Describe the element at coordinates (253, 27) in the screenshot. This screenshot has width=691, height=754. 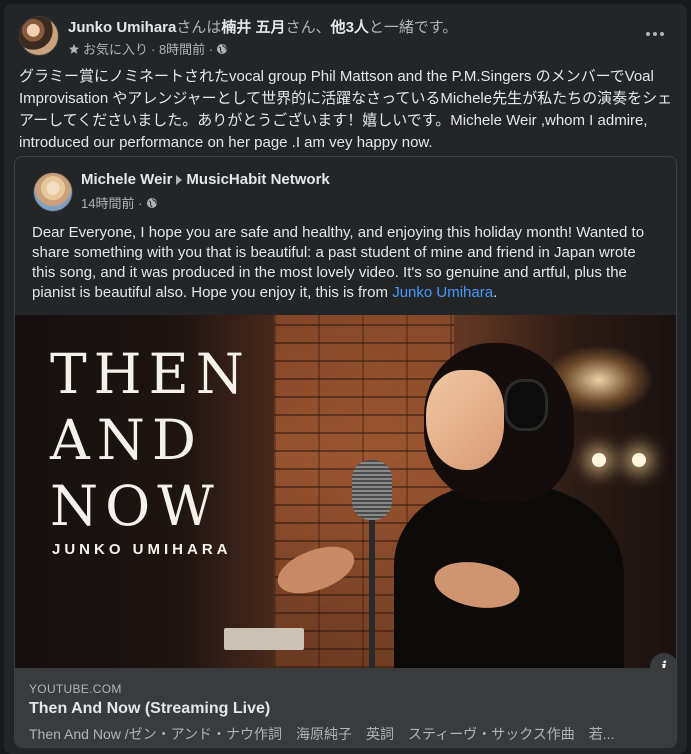
I see `tagged-person-link: 楠井 五月` at that location.